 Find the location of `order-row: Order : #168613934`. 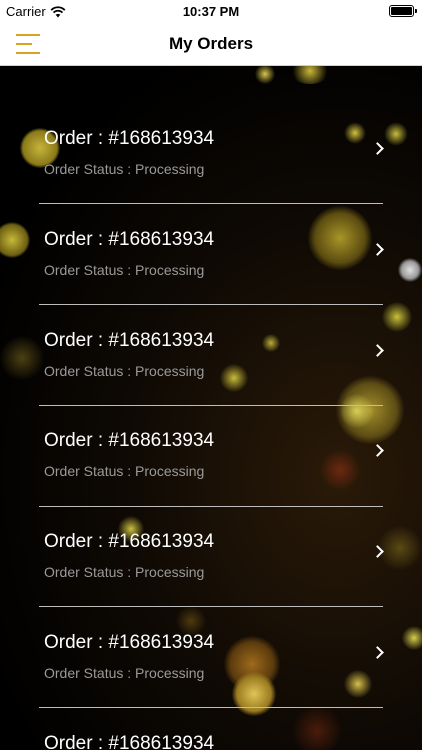

order-row: Order : #168613934 is located at coordinates (211, 710).